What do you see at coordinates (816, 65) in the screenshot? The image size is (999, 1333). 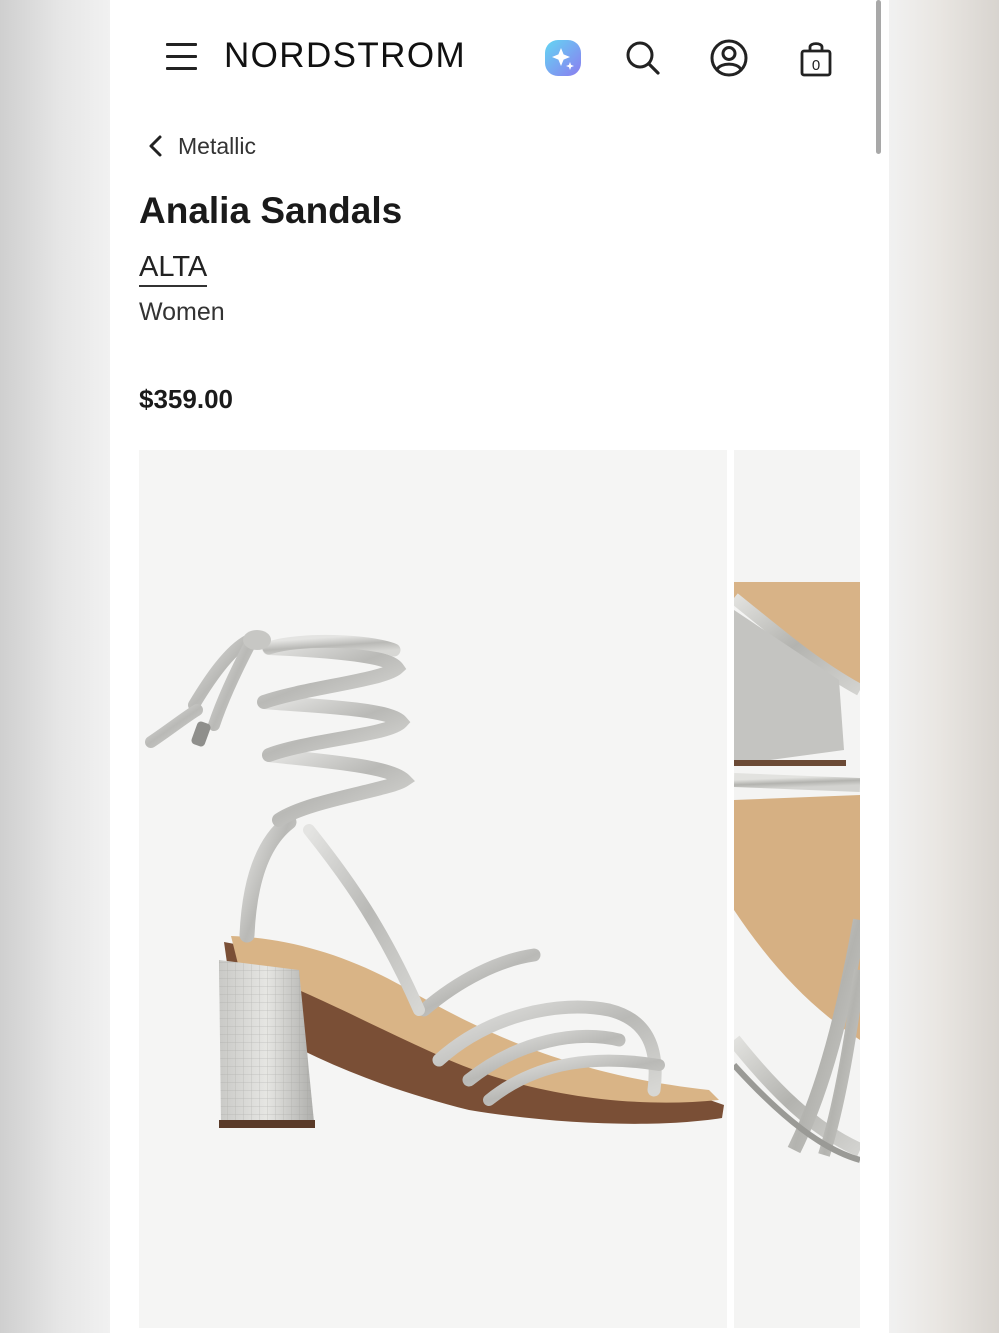 I see `bag-count: 0` at bounding box center [816, 65].